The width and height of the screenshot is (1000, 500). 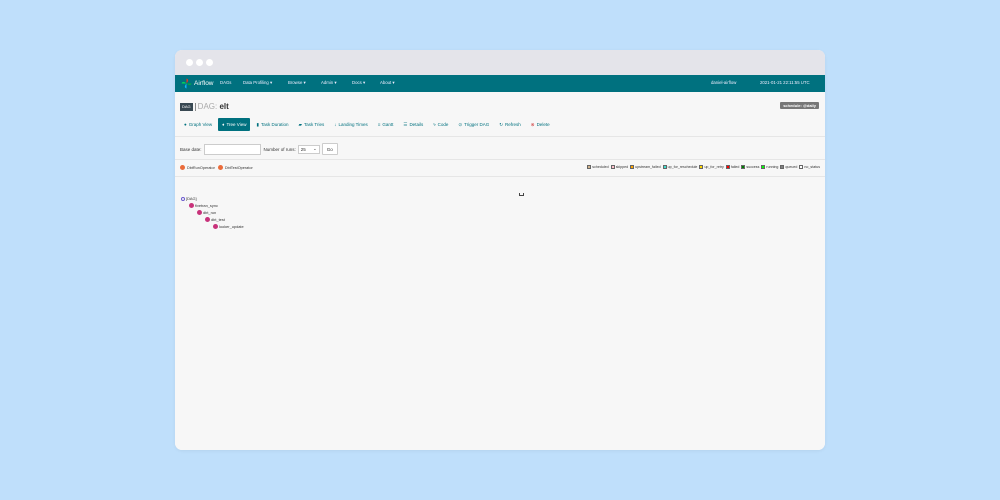 What do you see at coordinates (510, 124) in the screenshot?
I see `tab-refresh: ↻ Refresh` at bounding box center [510, 124].